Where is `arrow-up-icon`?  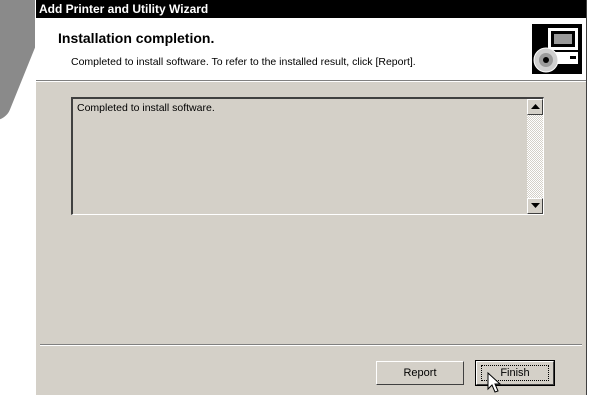 arrow-up-icon is located at coordinates (535, 106).